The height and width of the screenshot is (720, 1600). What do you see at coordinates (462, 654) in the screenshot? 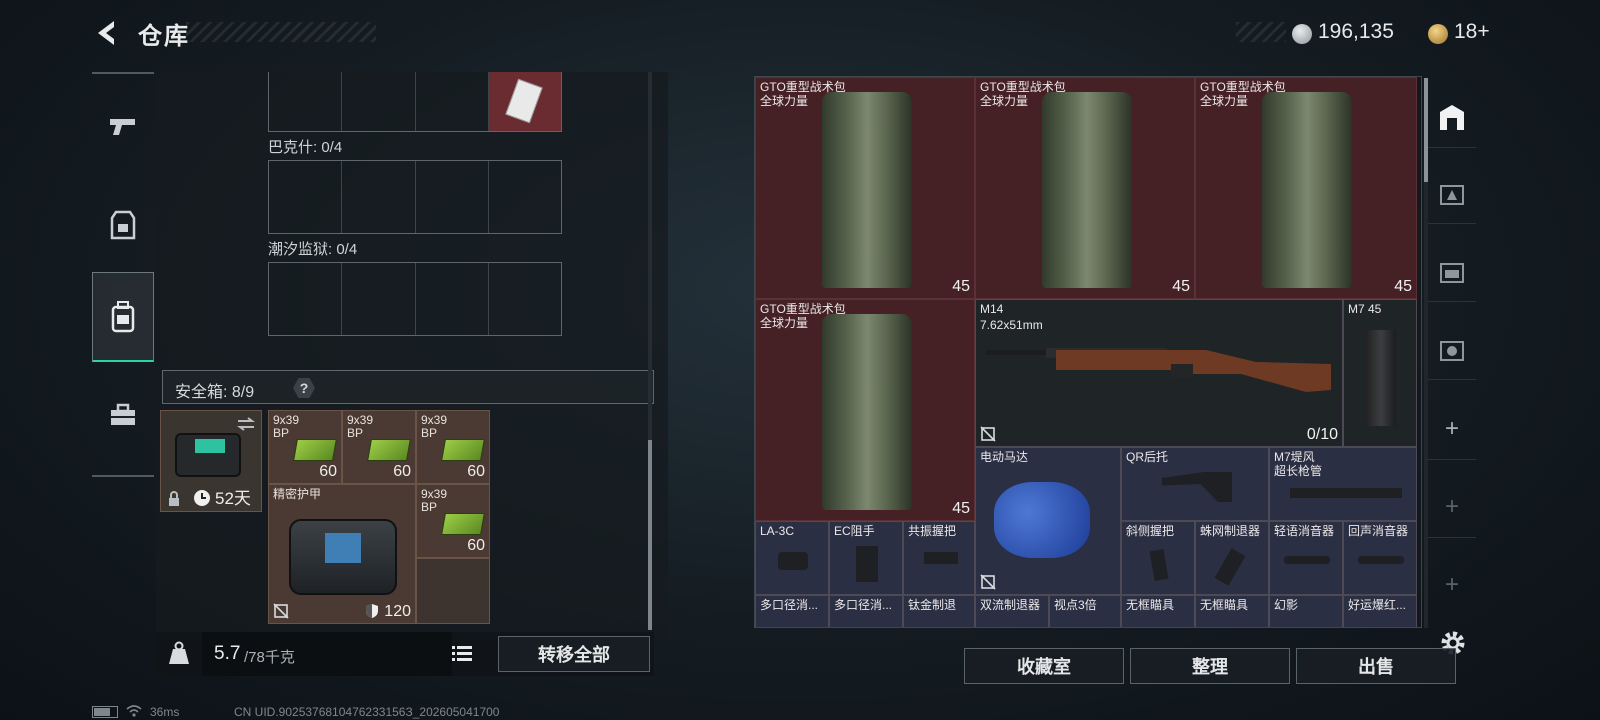
I see `list-icon` at bounding box center [462, 654].